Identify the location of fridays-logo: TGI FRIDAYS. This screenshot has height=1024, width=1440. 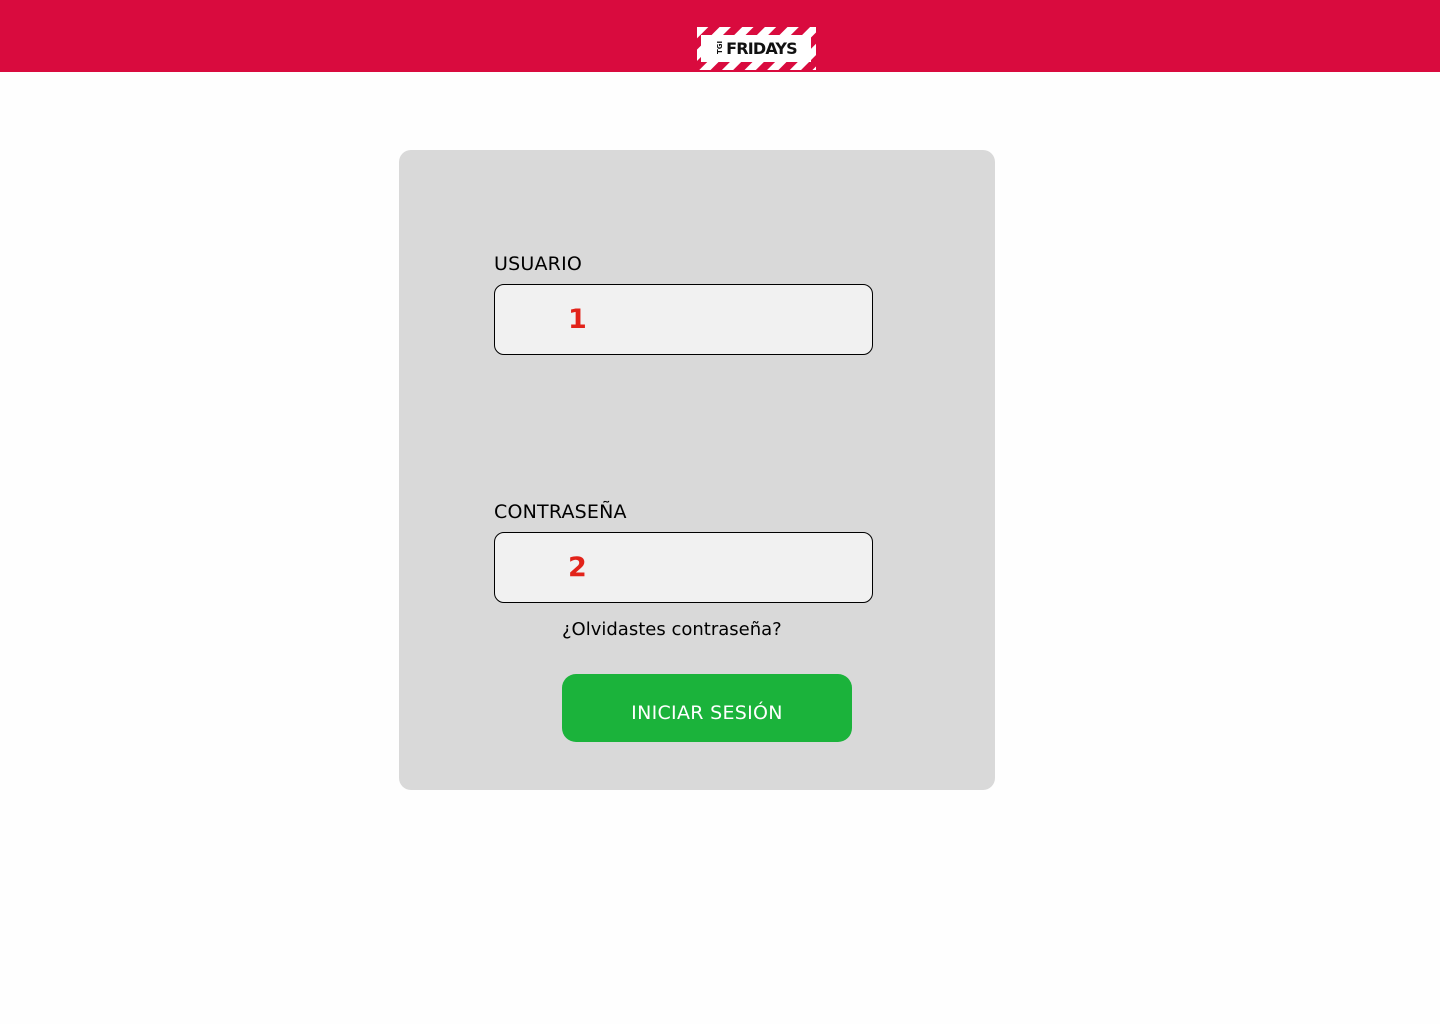
(756, 48).